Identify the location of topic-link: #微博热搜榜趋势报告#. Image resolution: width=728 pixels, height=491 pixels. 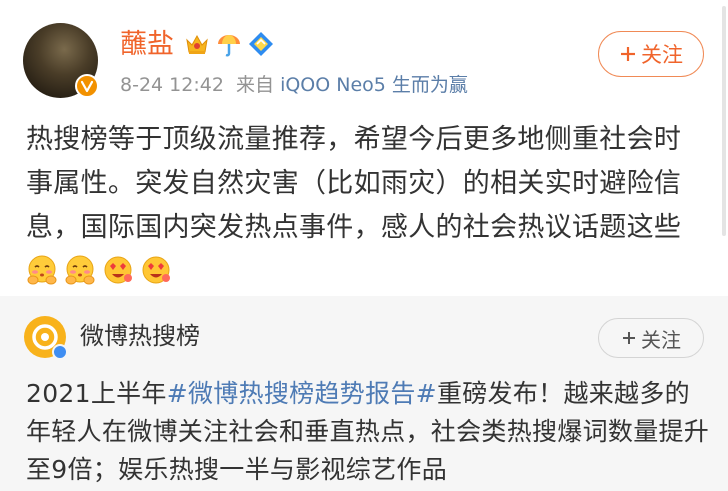
(302, 393).